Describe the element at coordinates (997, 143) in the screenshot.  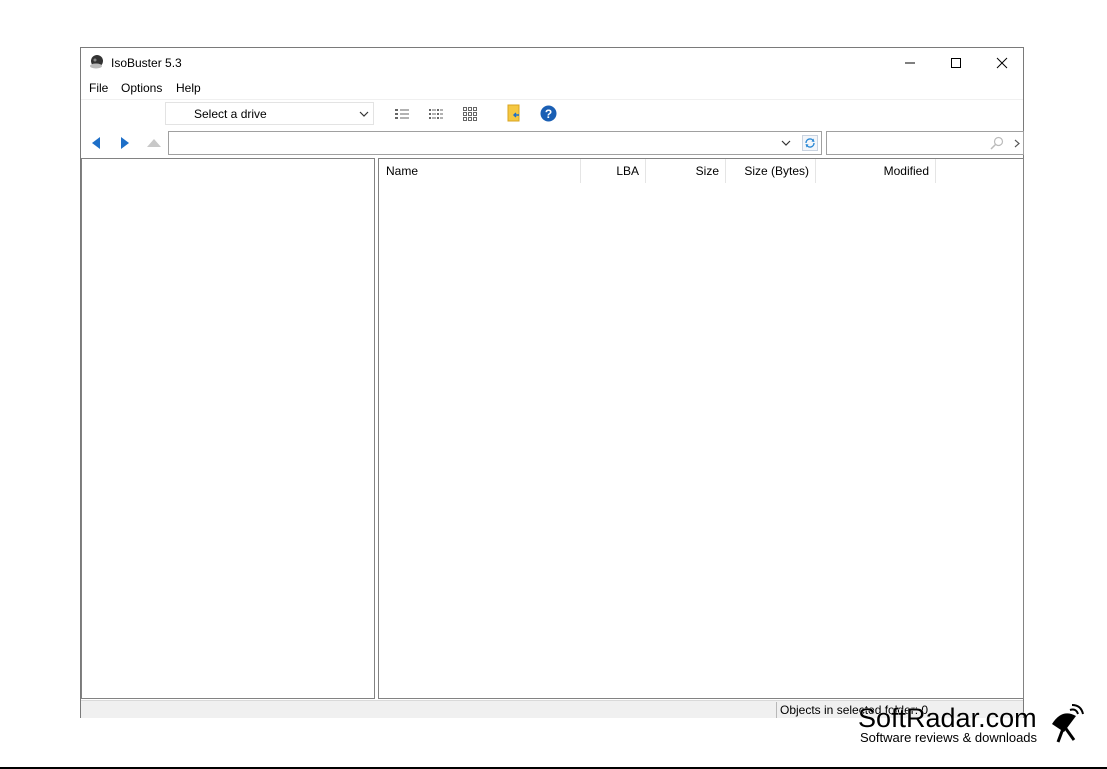
I see `search-icon` at that location.